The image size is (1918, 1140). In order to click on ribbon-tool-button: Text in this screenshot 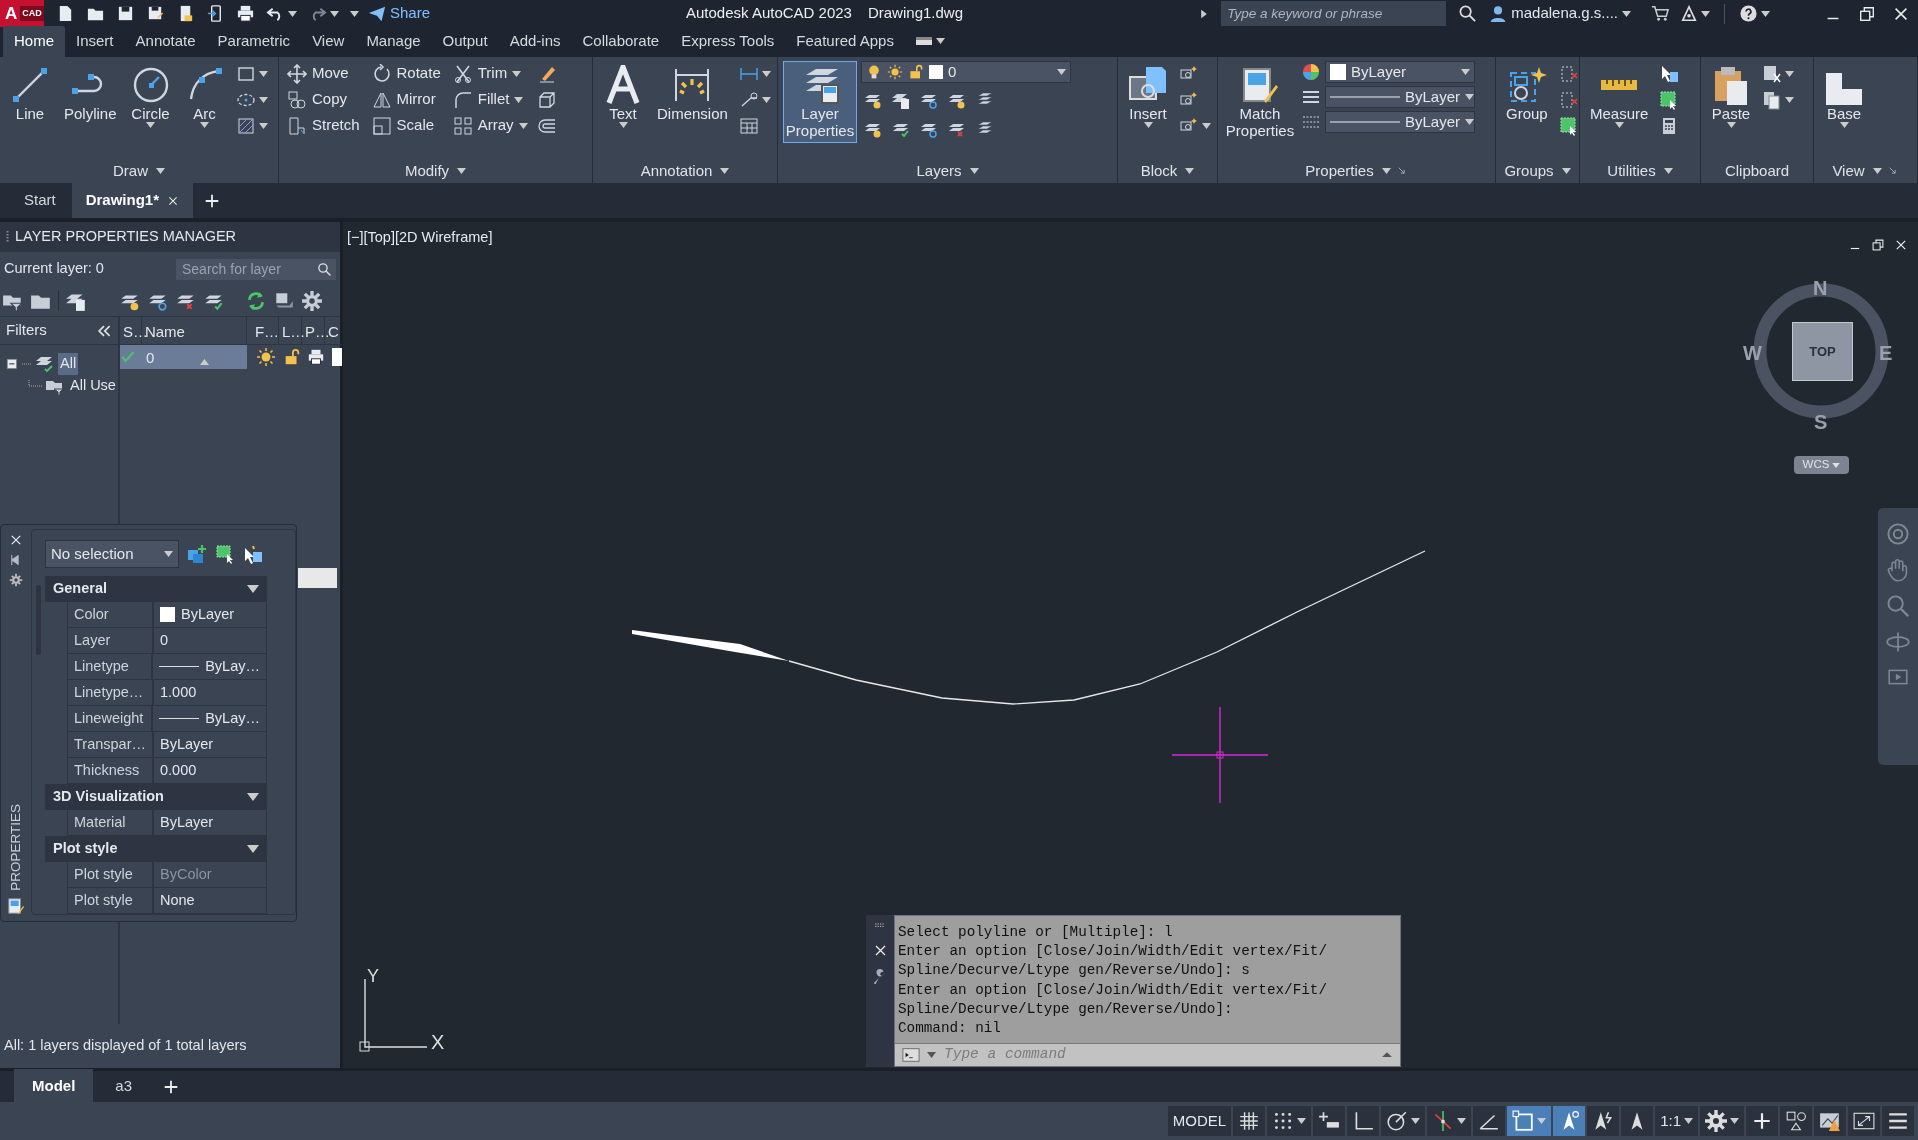, I will do `click(623, 96)`.